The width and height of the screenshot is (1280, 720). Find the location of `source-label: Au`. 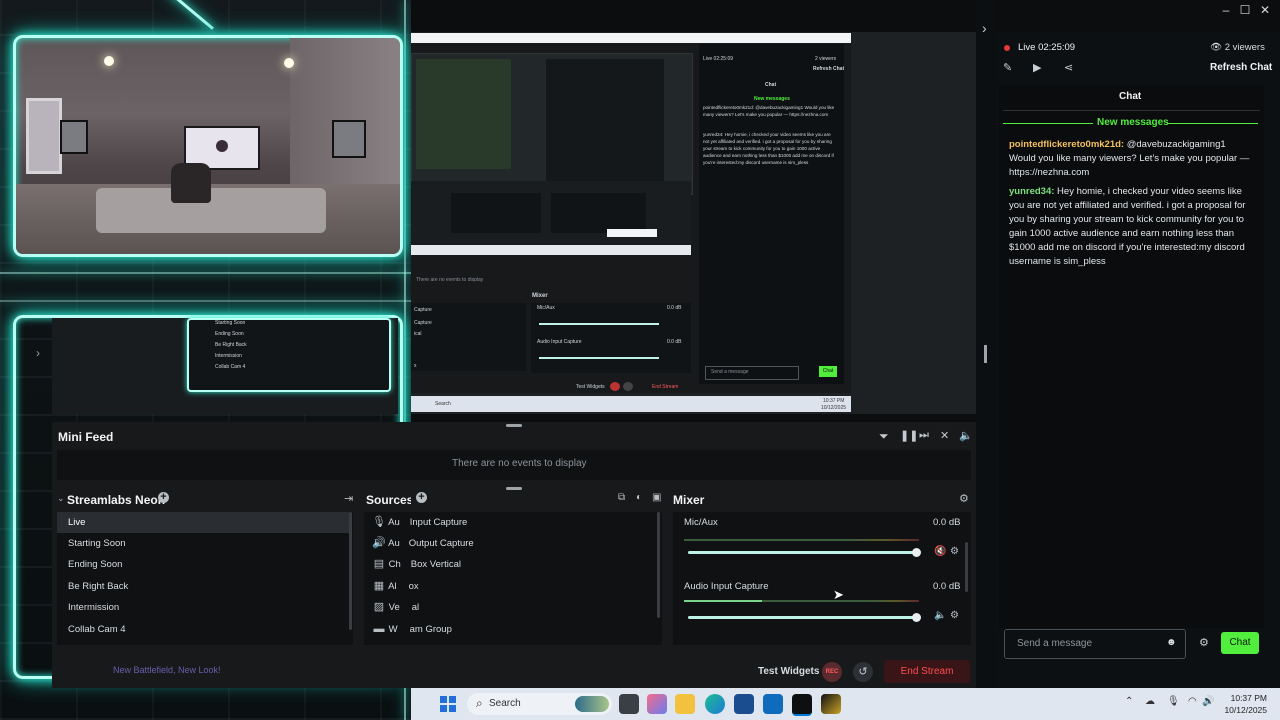

source-label: Au is located at coordinates (394, 522).